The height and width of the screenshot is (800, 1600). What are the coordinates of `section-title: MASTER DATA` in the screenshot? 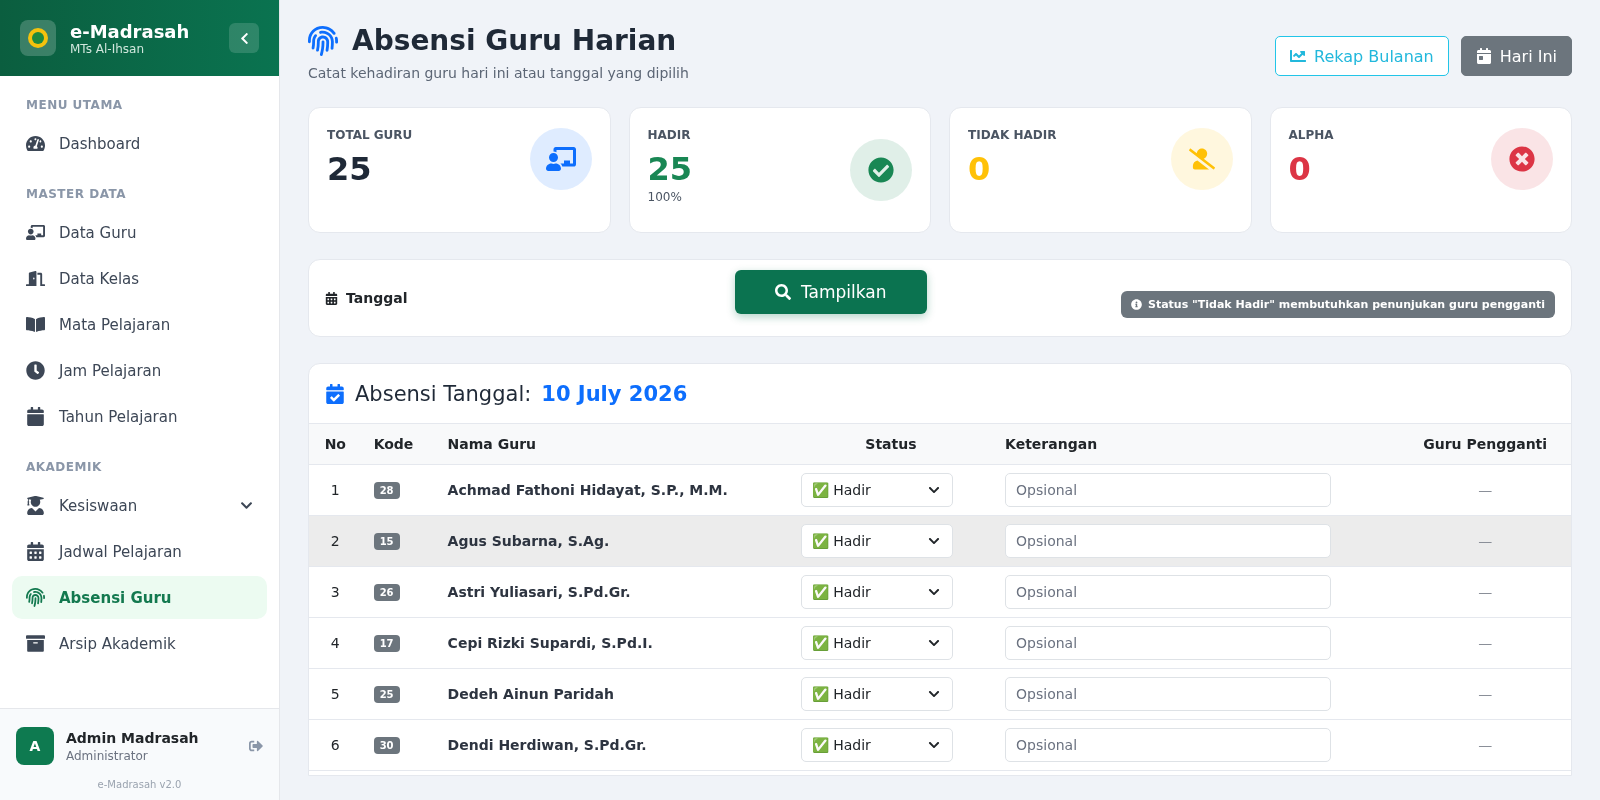 It's located at (76, 194).